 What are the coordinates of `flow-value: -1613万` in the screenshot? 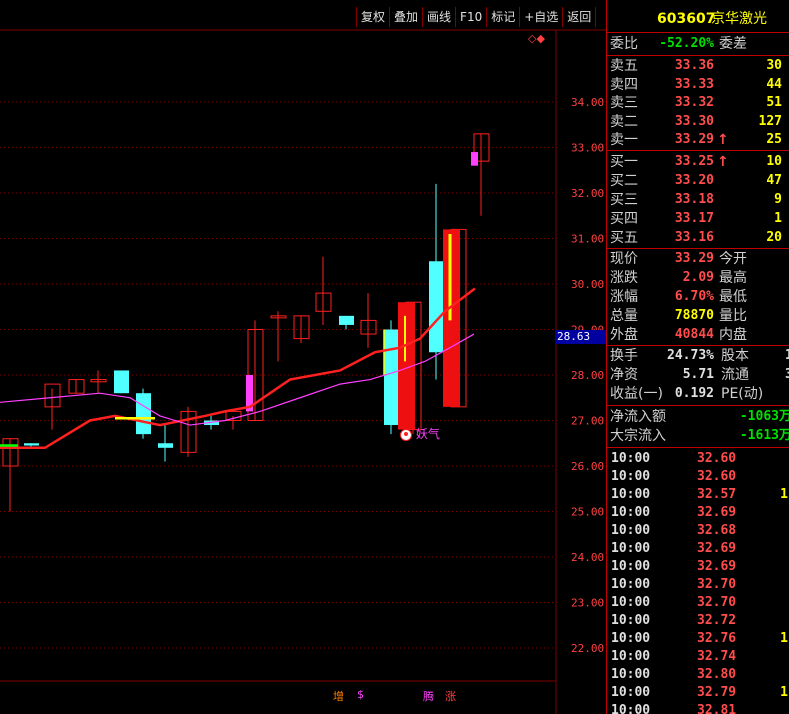 It's located at (764, 435).